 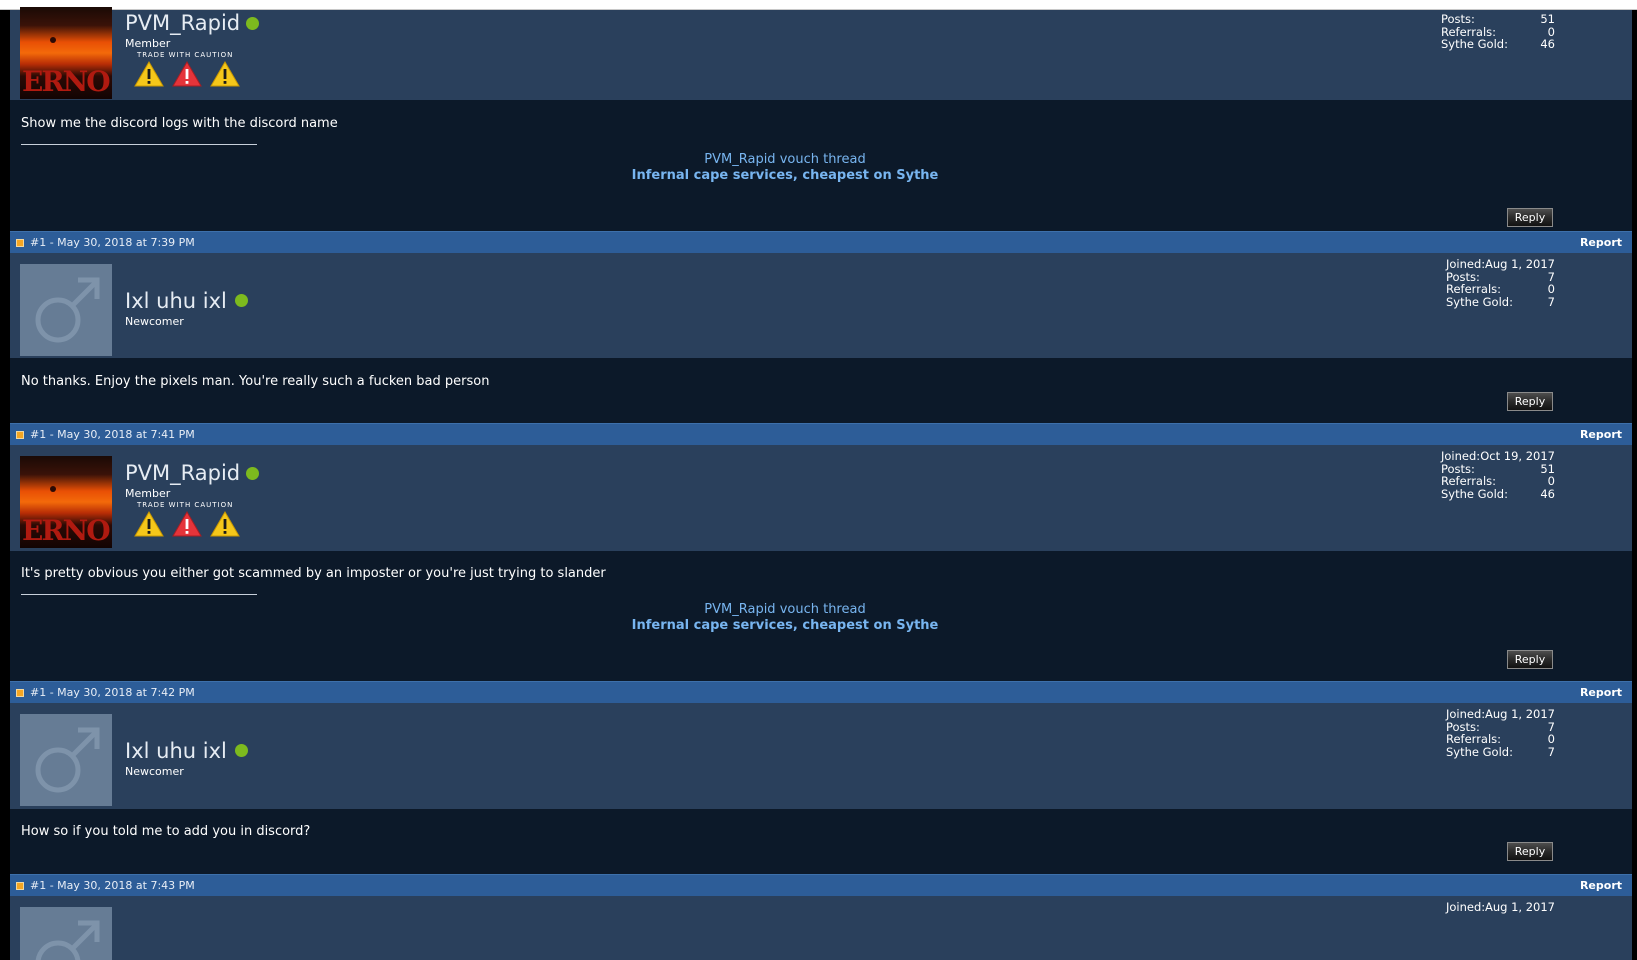 What do you see at coordinates (112, 886) in the screenshot?
I see `post-date: #1 - May 30, 2018 at 7:43 PM` at bounding box center [112, 886].